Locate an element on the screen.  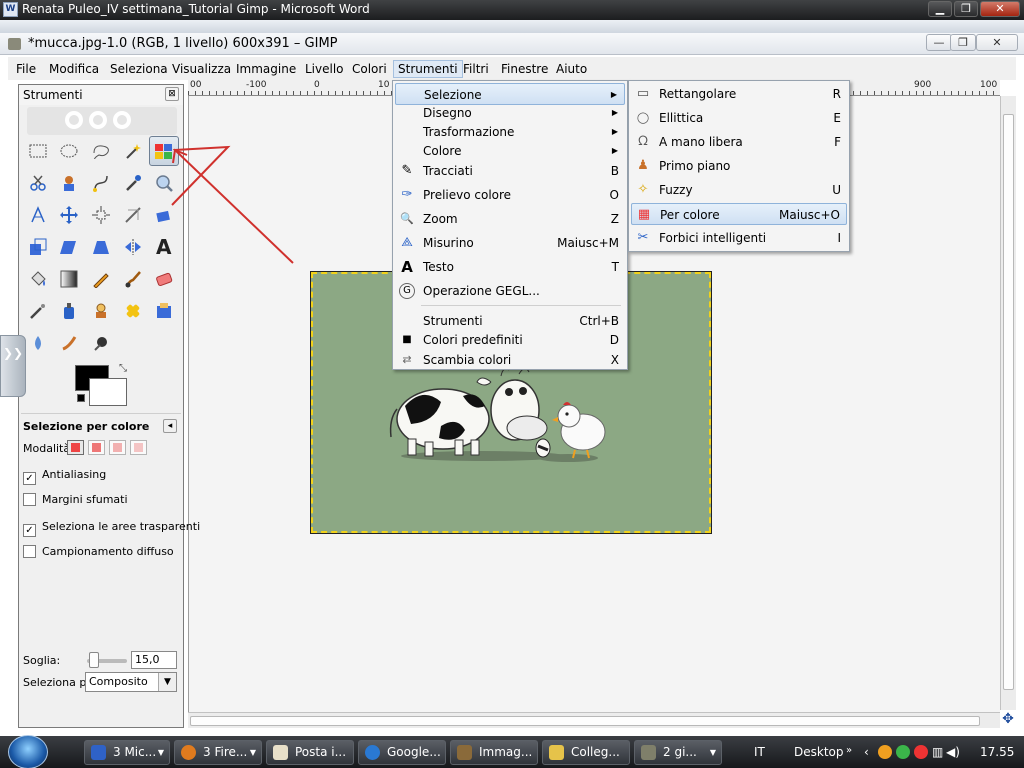
blend-icon is located at coordinates (69, 279).